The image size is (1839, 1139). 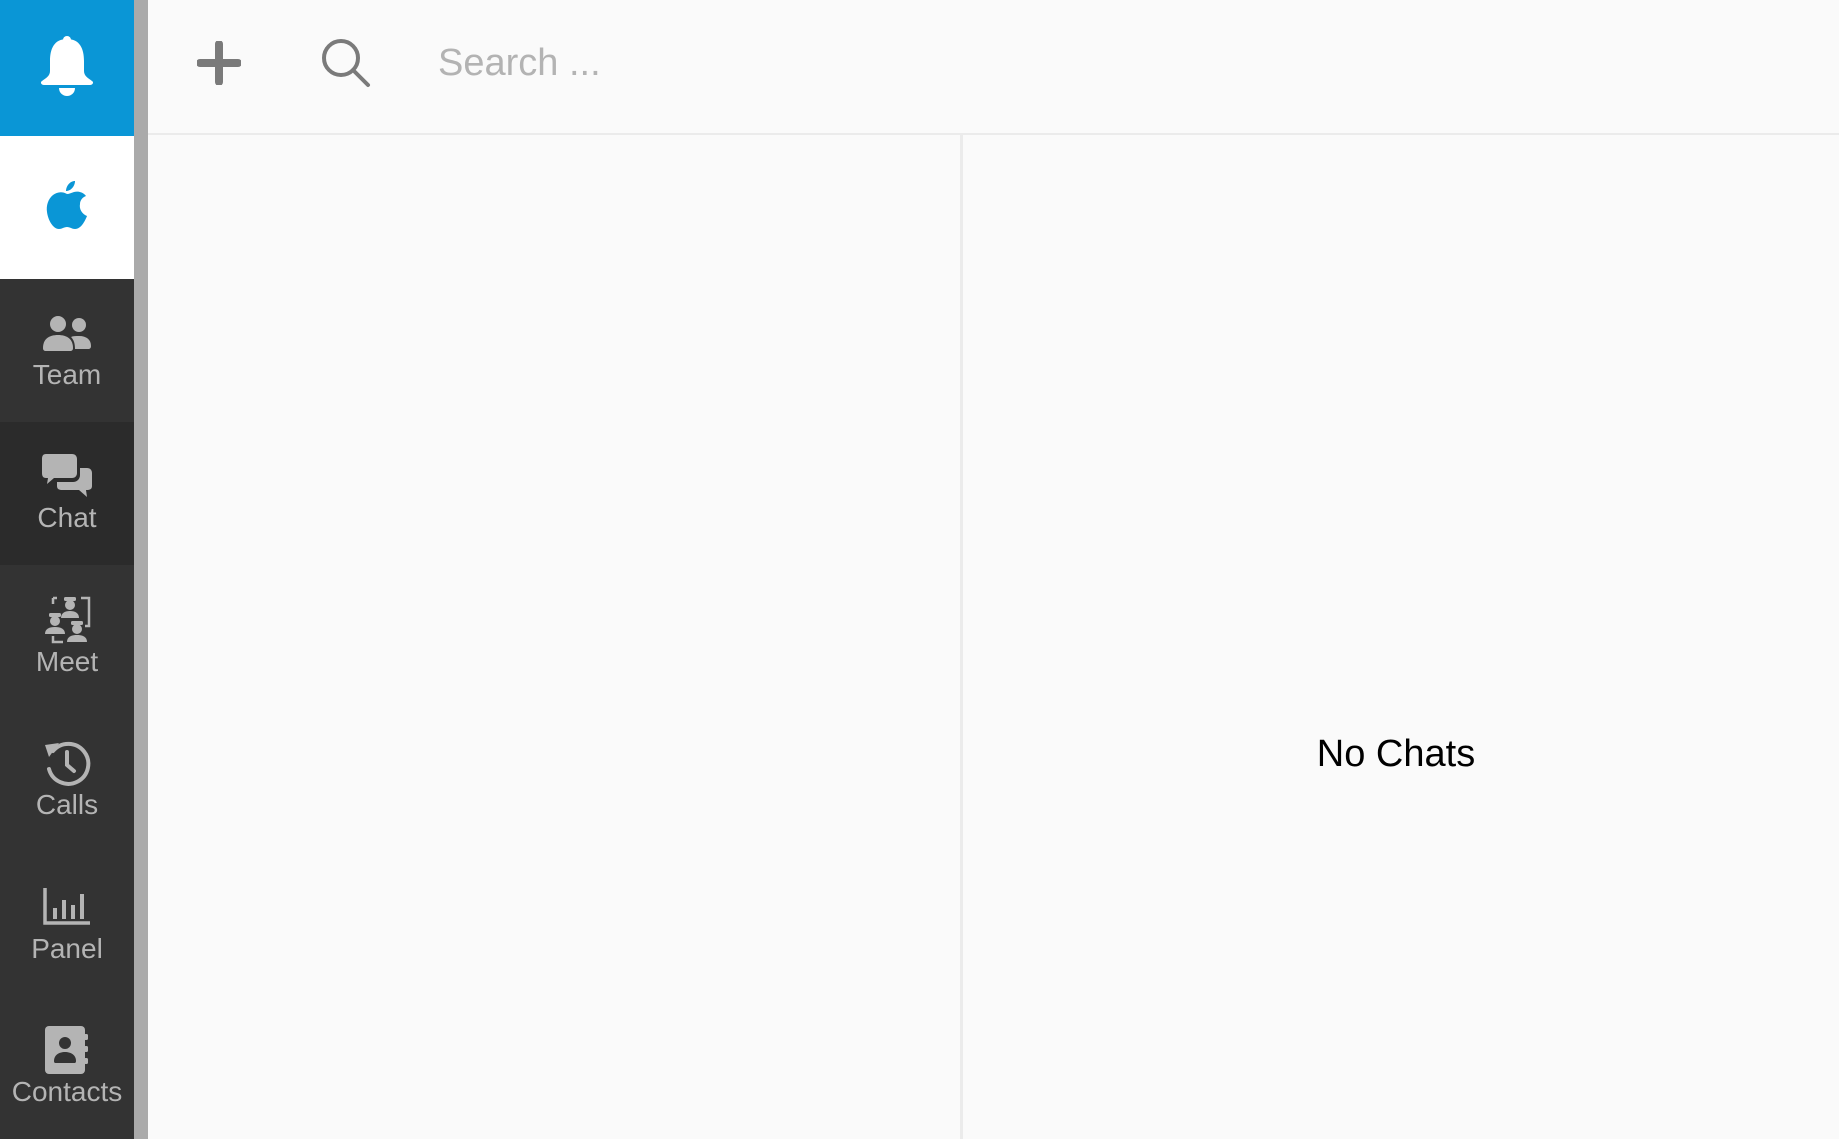 I want to click on sidebar-item-label: Meet, so click(x=67, y=661).